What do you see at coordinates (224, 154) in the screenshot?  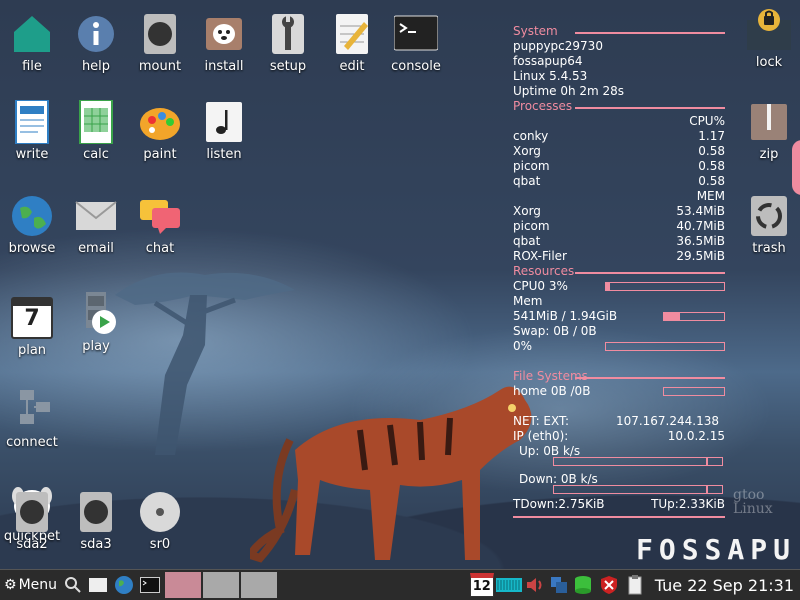 I see `listen-label: listen` at bounding box center [224, 154].